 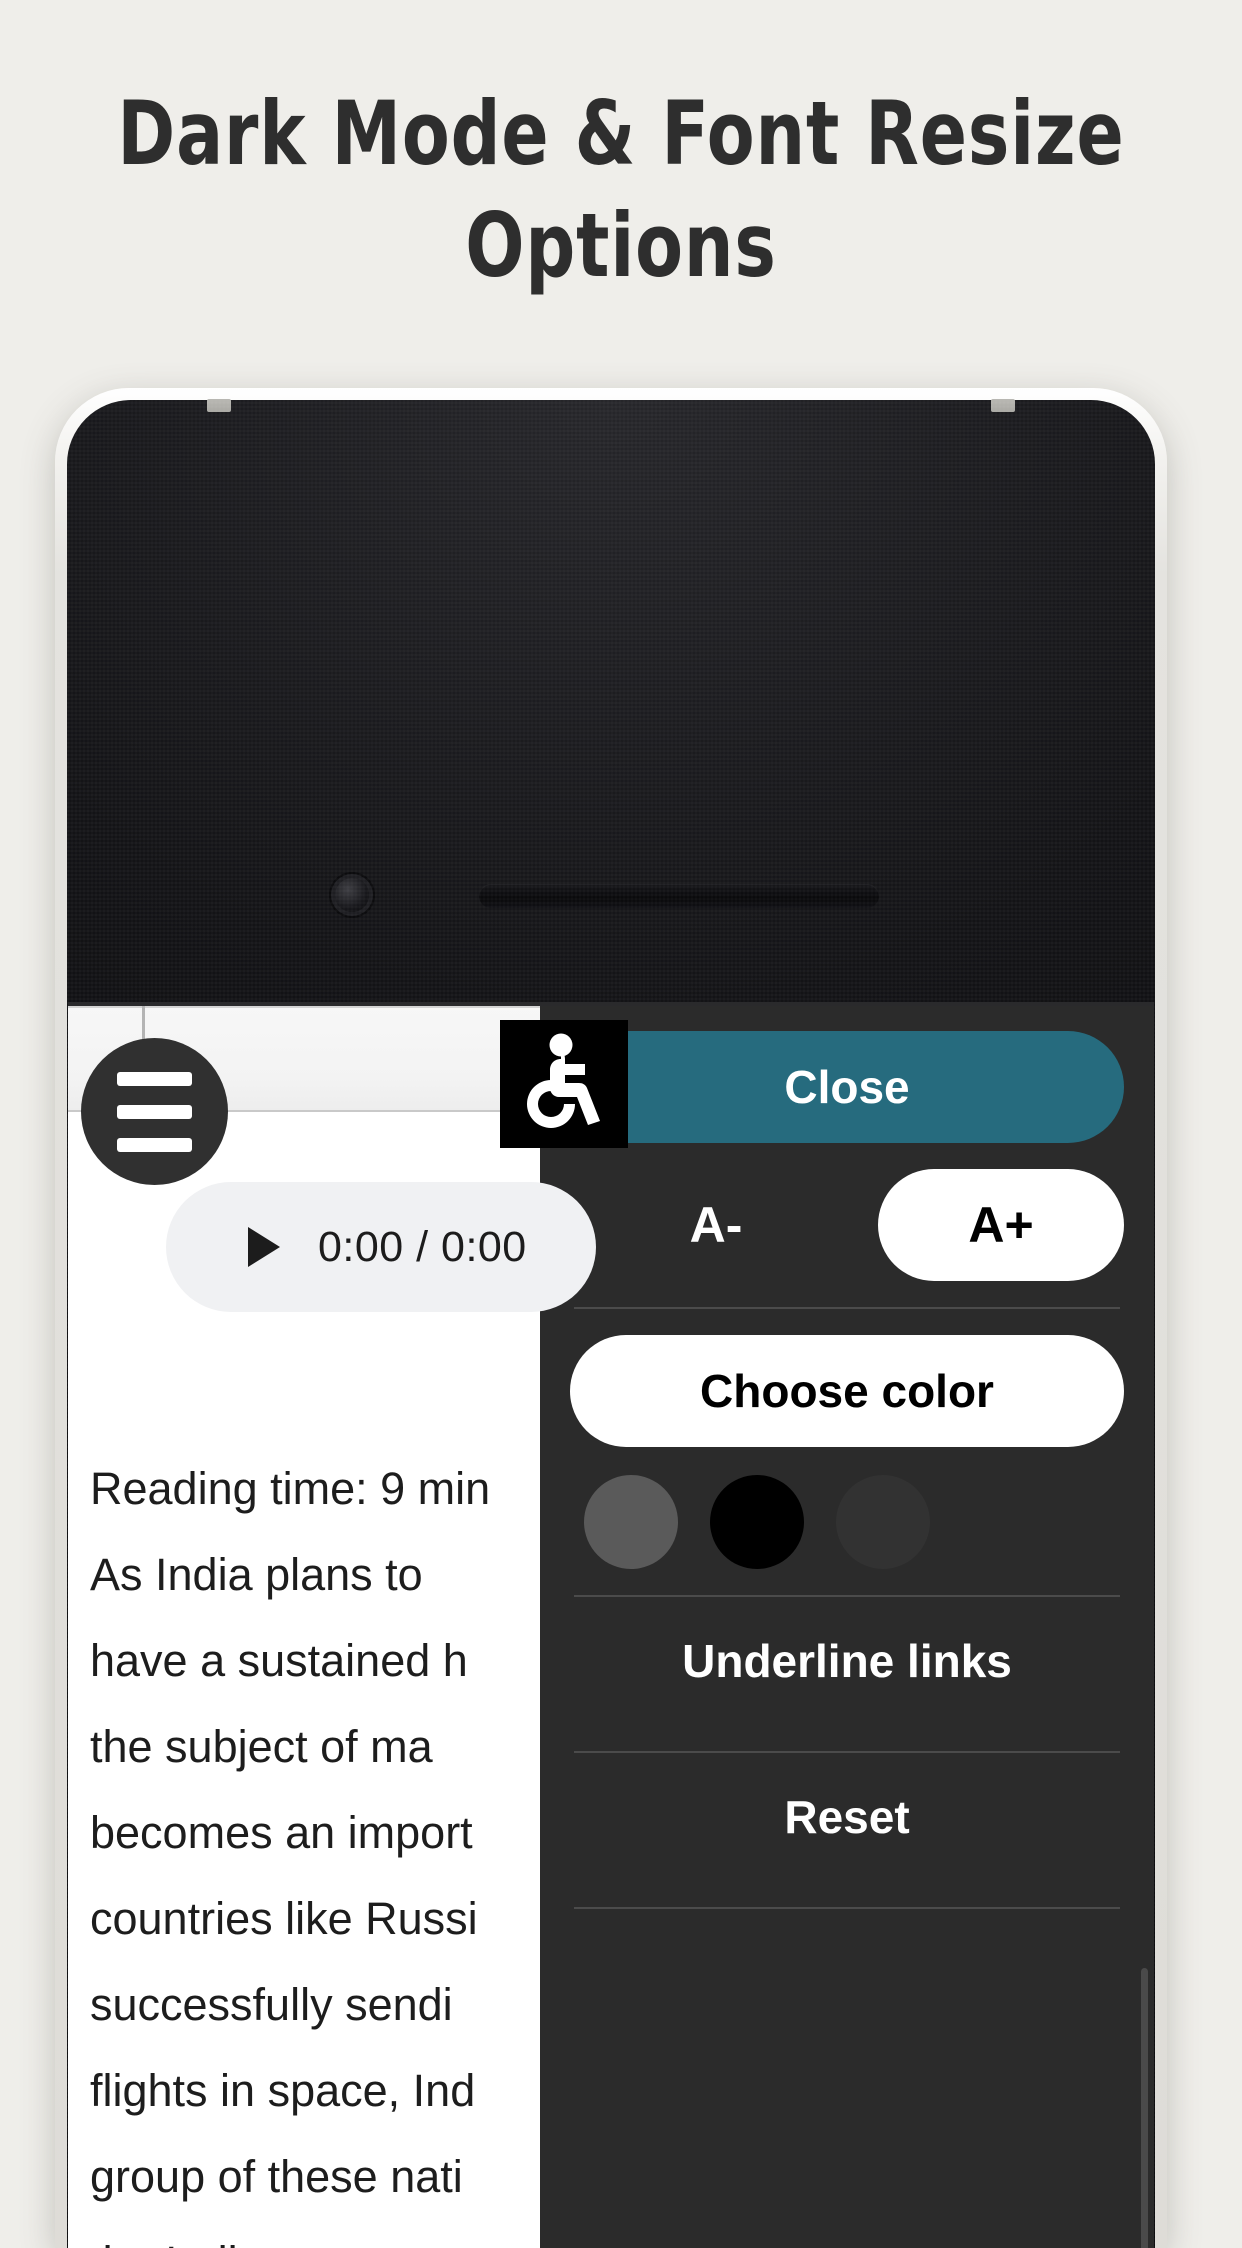 I want to click on article-reading-time: Reading time: 9 min, so click(x=290, y=1488).